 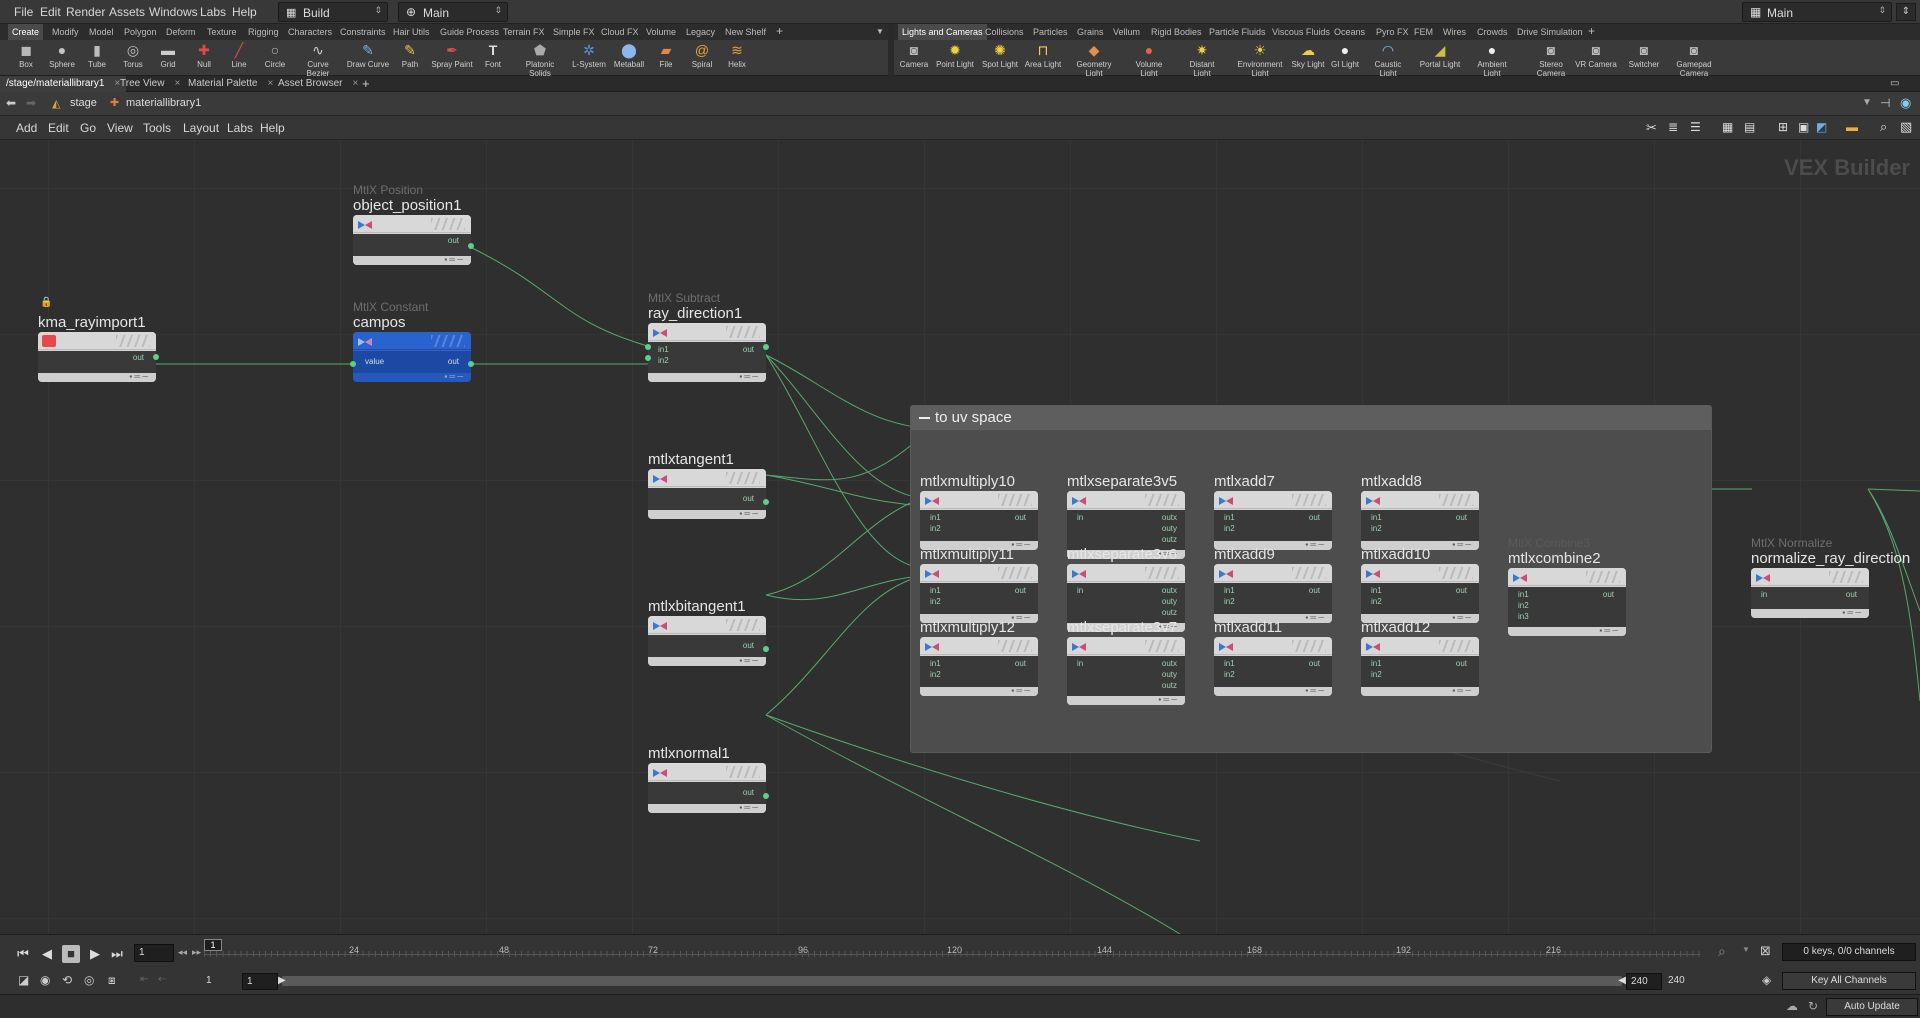 What do you see at coordinates (1176, 32) in the screenshot?
I see `shelf-tab-rigid-bodies: Rigid Bodies` at bounding box center [1176, 32].